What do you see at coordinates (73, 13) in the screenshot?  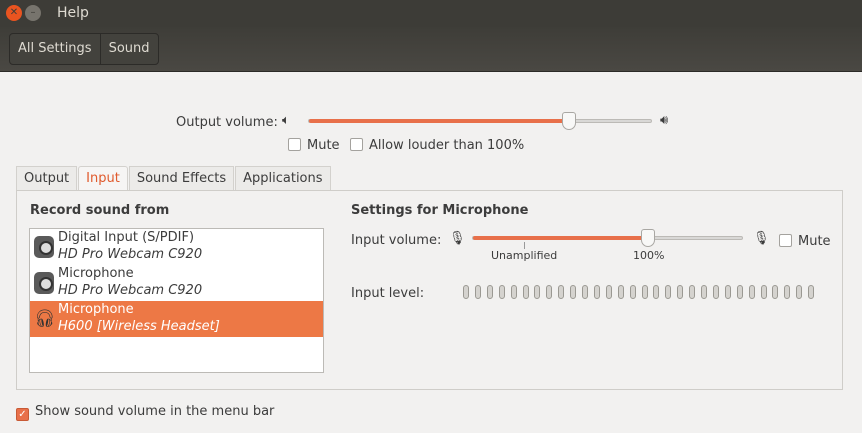 I see `window-title: Help` at bounding box center [73, 13].